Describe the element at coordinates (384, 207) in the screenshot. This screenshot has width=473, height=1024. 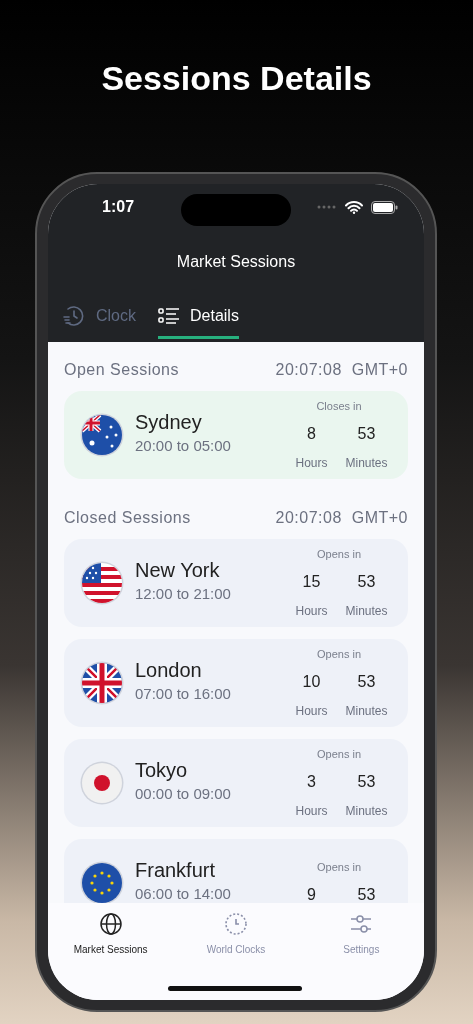
I see `battery-icon` at that location.